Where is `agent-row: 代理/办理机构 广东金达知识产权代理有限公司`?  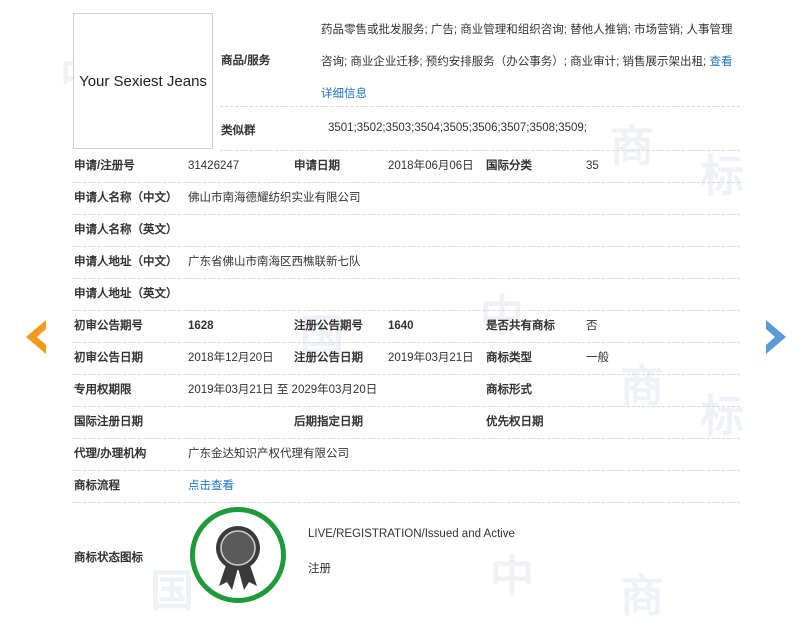 agent-row: 代理/办理机构 广东金达知识产权代理有限公司 is located at coordinates (406, 455).